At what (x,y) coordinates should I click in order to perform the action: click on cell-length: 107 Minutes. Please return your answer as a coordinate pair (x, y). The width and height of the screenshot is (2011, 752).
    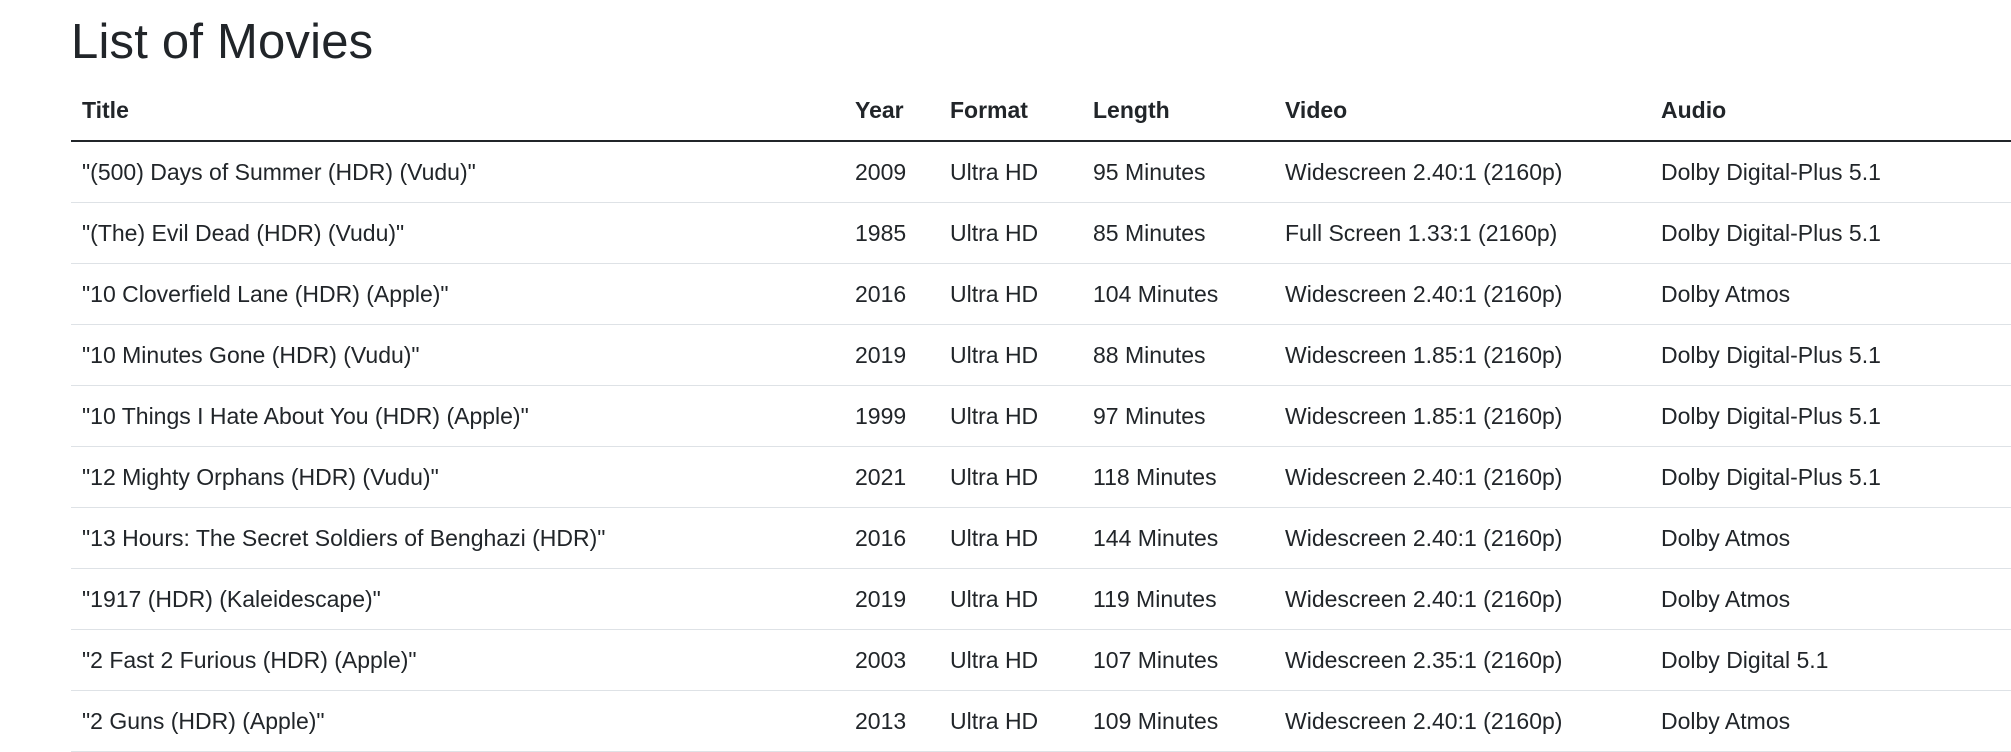
    Looking at the image, I should click on (1178, 660).